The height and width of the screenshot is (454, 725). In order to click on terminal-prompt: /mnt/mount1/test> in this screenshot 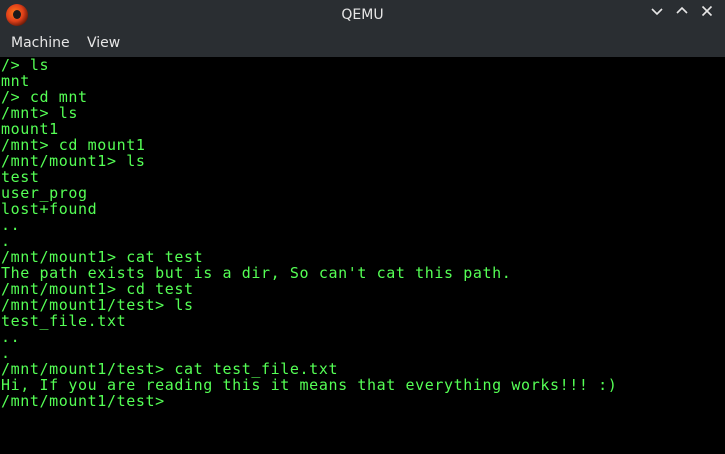, I will do `click(83, 401)`.